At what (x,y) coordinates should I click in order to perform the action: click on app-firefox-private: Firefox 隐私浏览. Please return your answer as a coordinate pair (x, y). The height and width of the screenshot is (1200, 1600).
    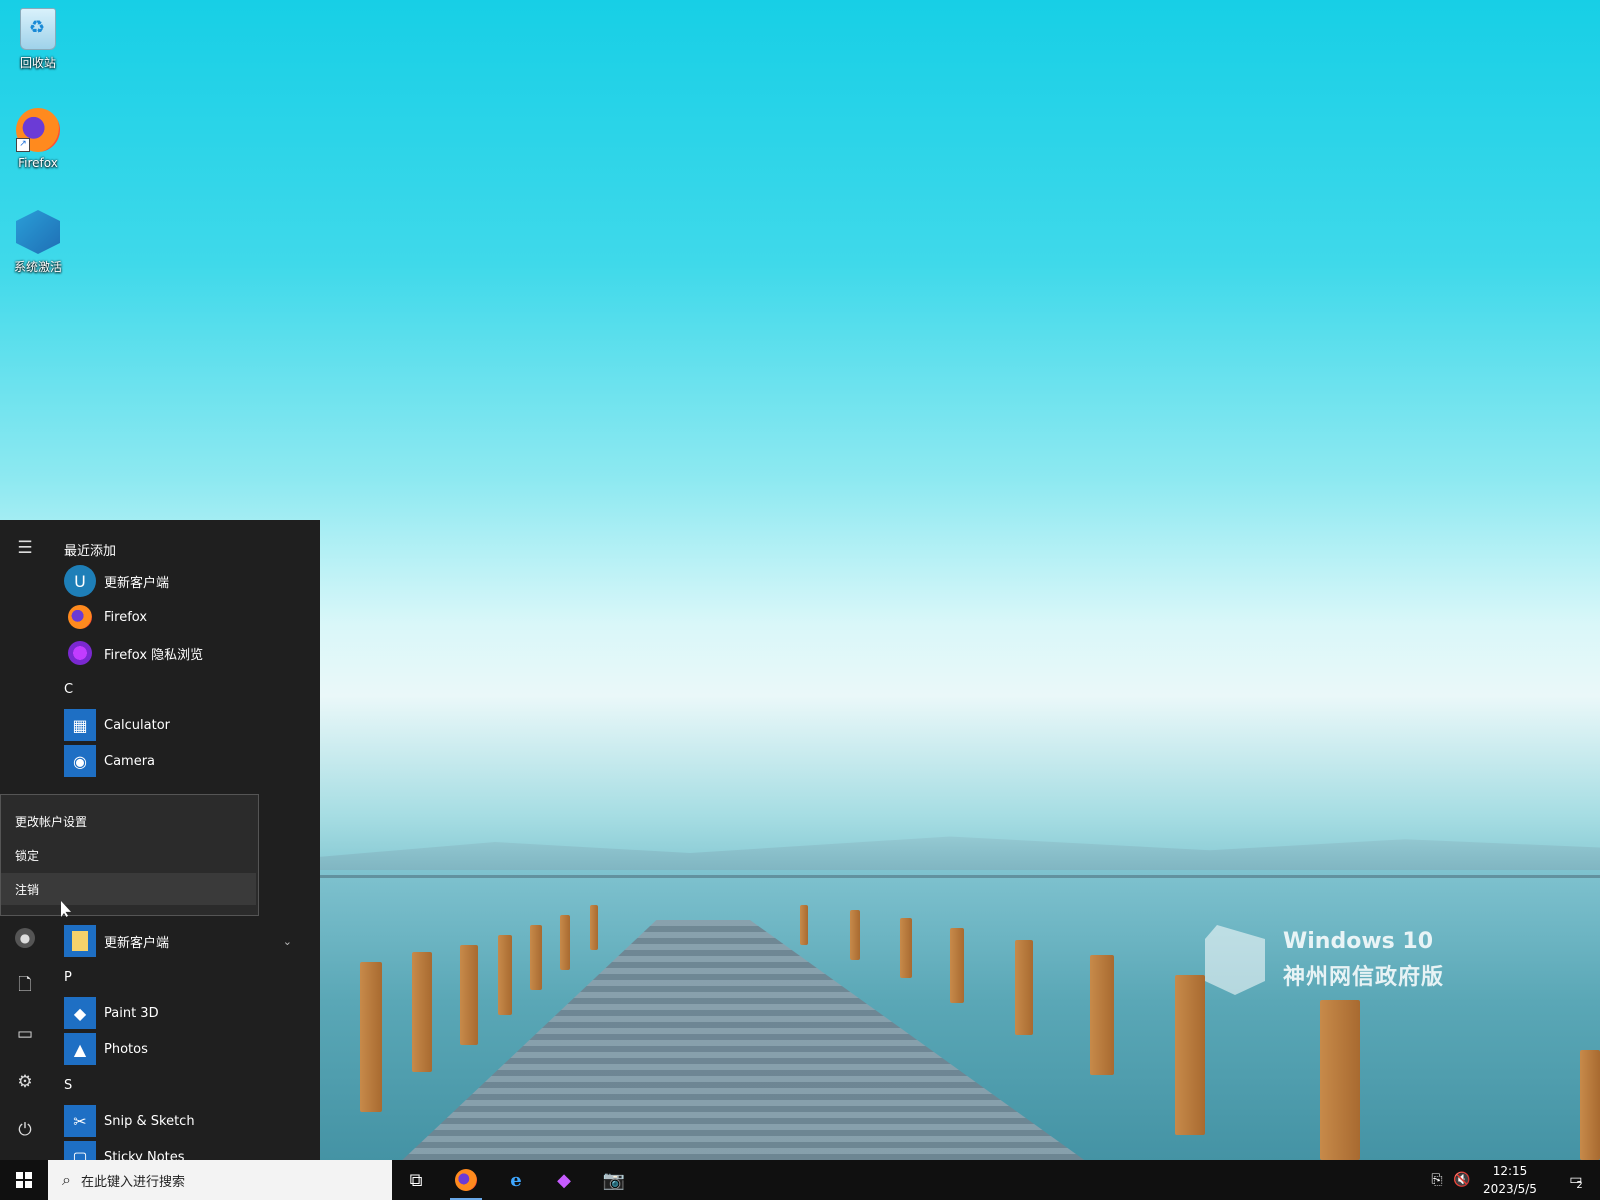
    Looking at the image, I should click on (189, 653).